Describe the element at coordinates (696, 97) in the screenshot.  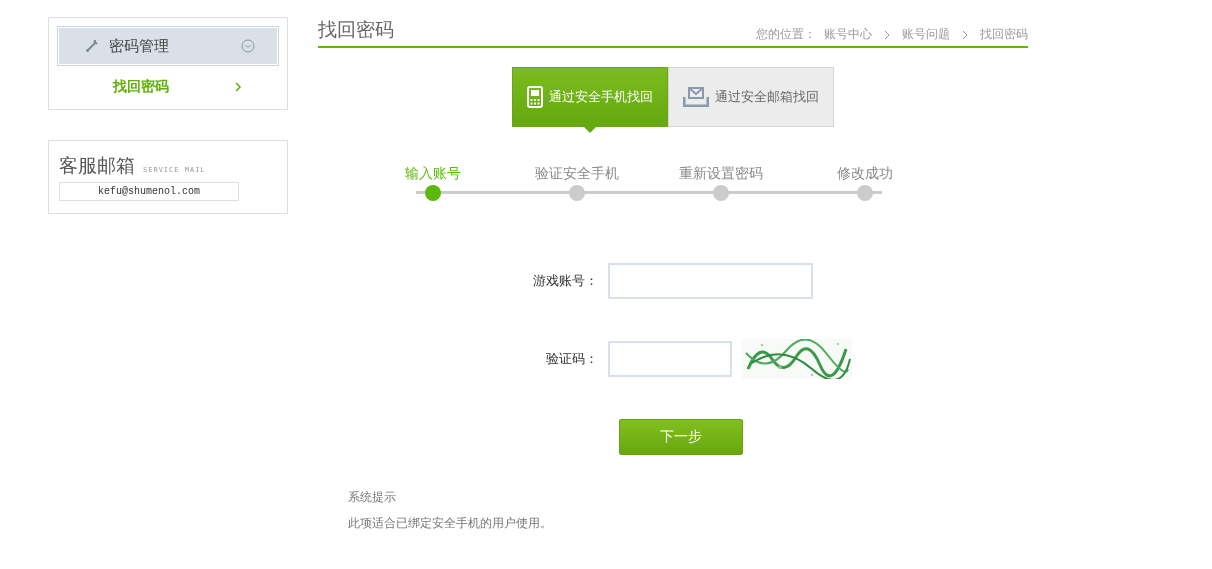
I see `mail-tray-icon` at that location.